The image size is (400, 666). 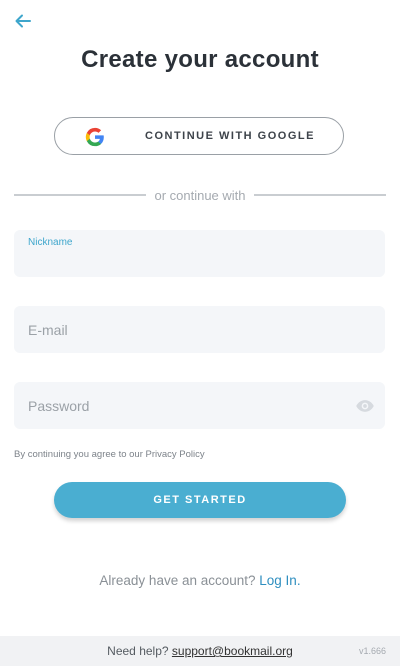 What do you see at coordinates (279, 580) in the screenshot?
I see `login-link: Log In.` at bounding box center [279, 580].